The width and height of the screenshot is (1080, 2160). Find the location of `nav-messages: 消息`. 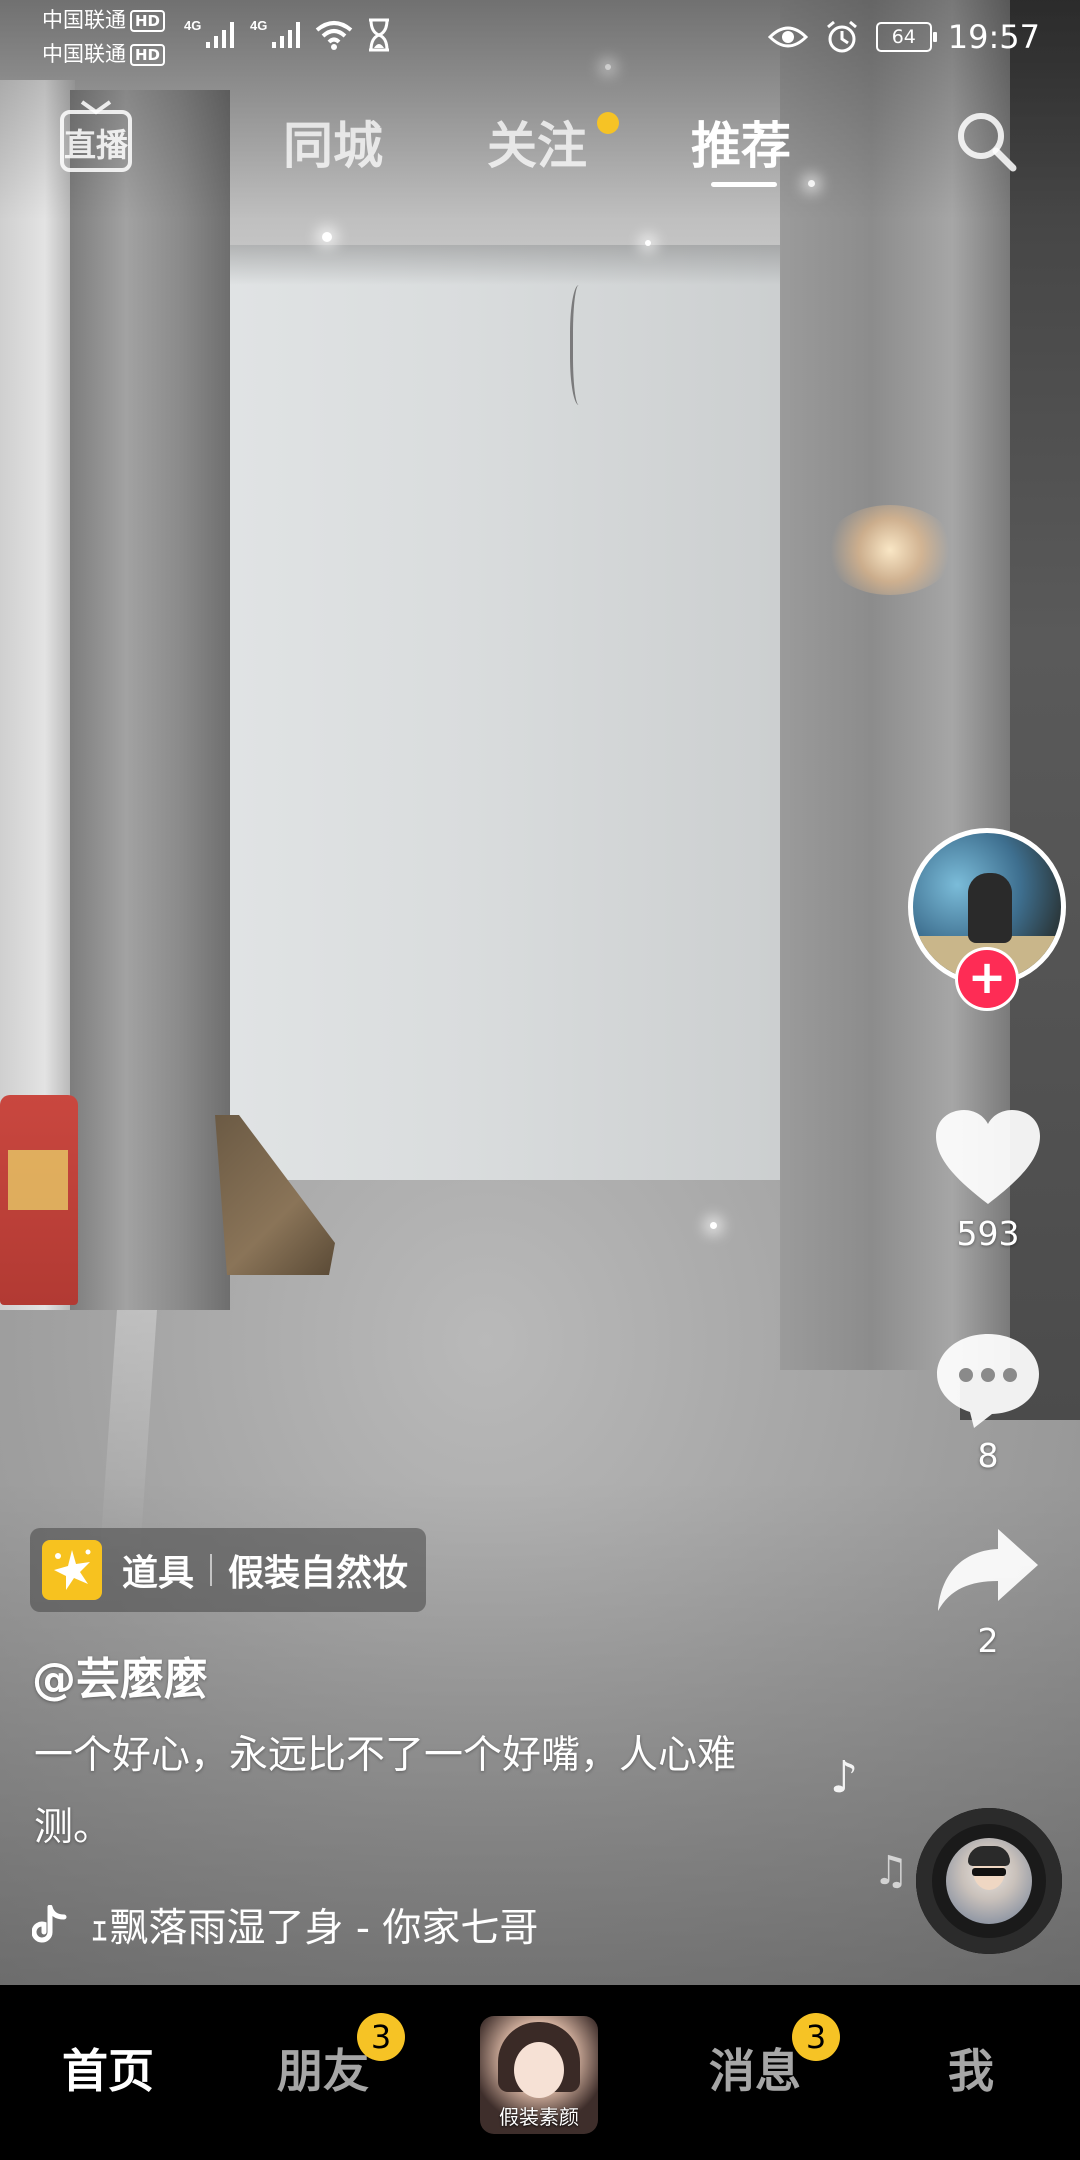

nav-messages: 消息 is located at coordinates (755, 2068).